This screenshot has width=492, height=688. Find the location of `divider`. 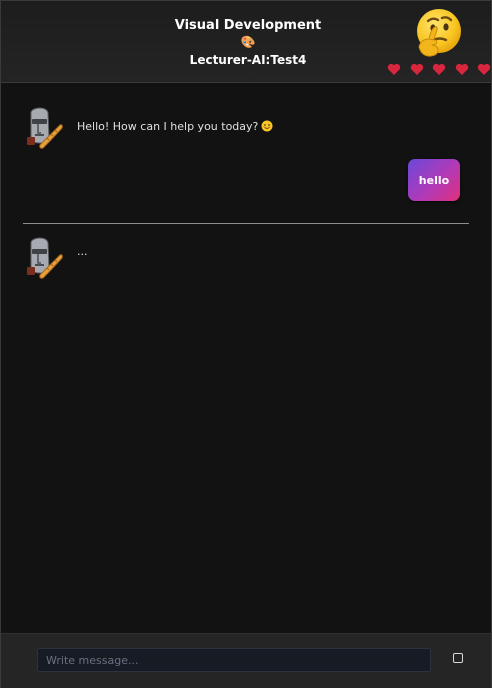

divider is located at coordinates (246, 223).